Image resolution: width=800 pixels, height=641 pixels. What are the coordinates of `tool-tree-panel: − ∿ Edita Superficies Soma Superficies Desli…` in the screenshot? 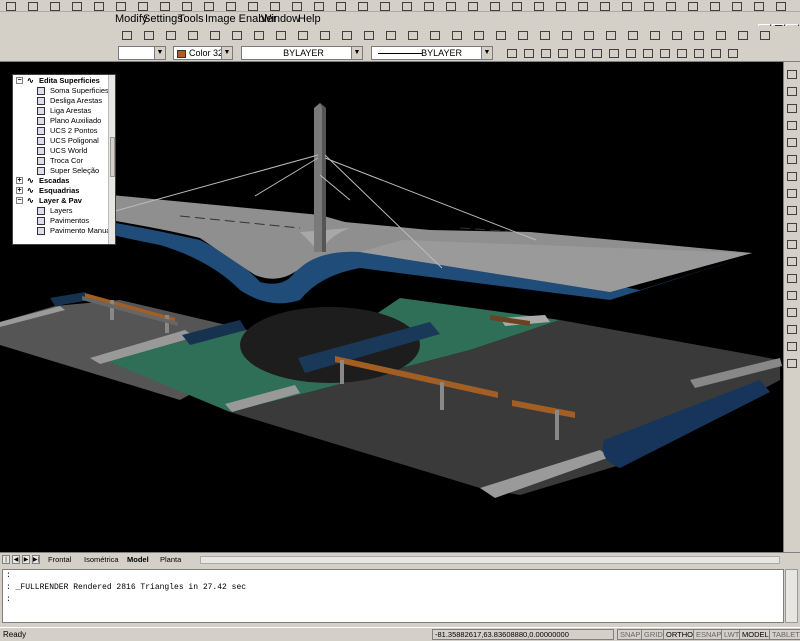 It's located at (64, 159).